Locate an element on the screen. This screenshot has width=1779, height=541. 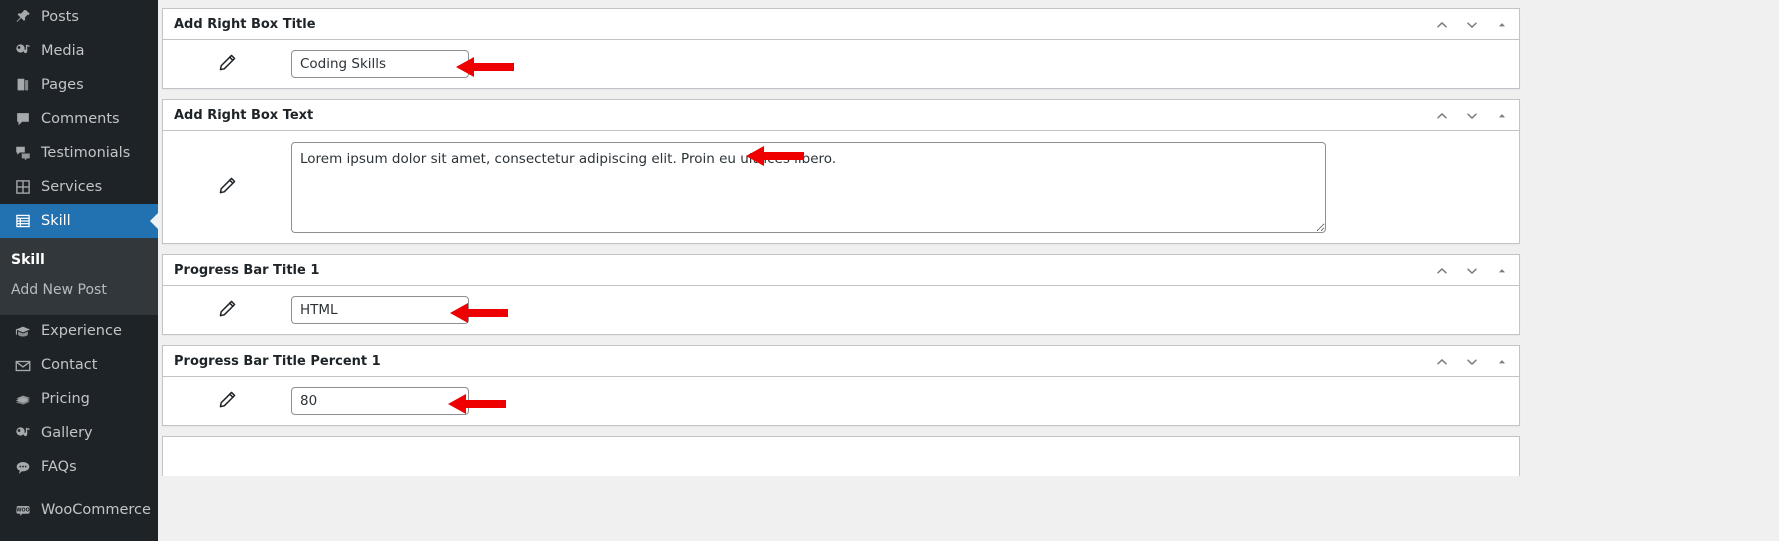
pages-icon is located at coordinates (23, 85).